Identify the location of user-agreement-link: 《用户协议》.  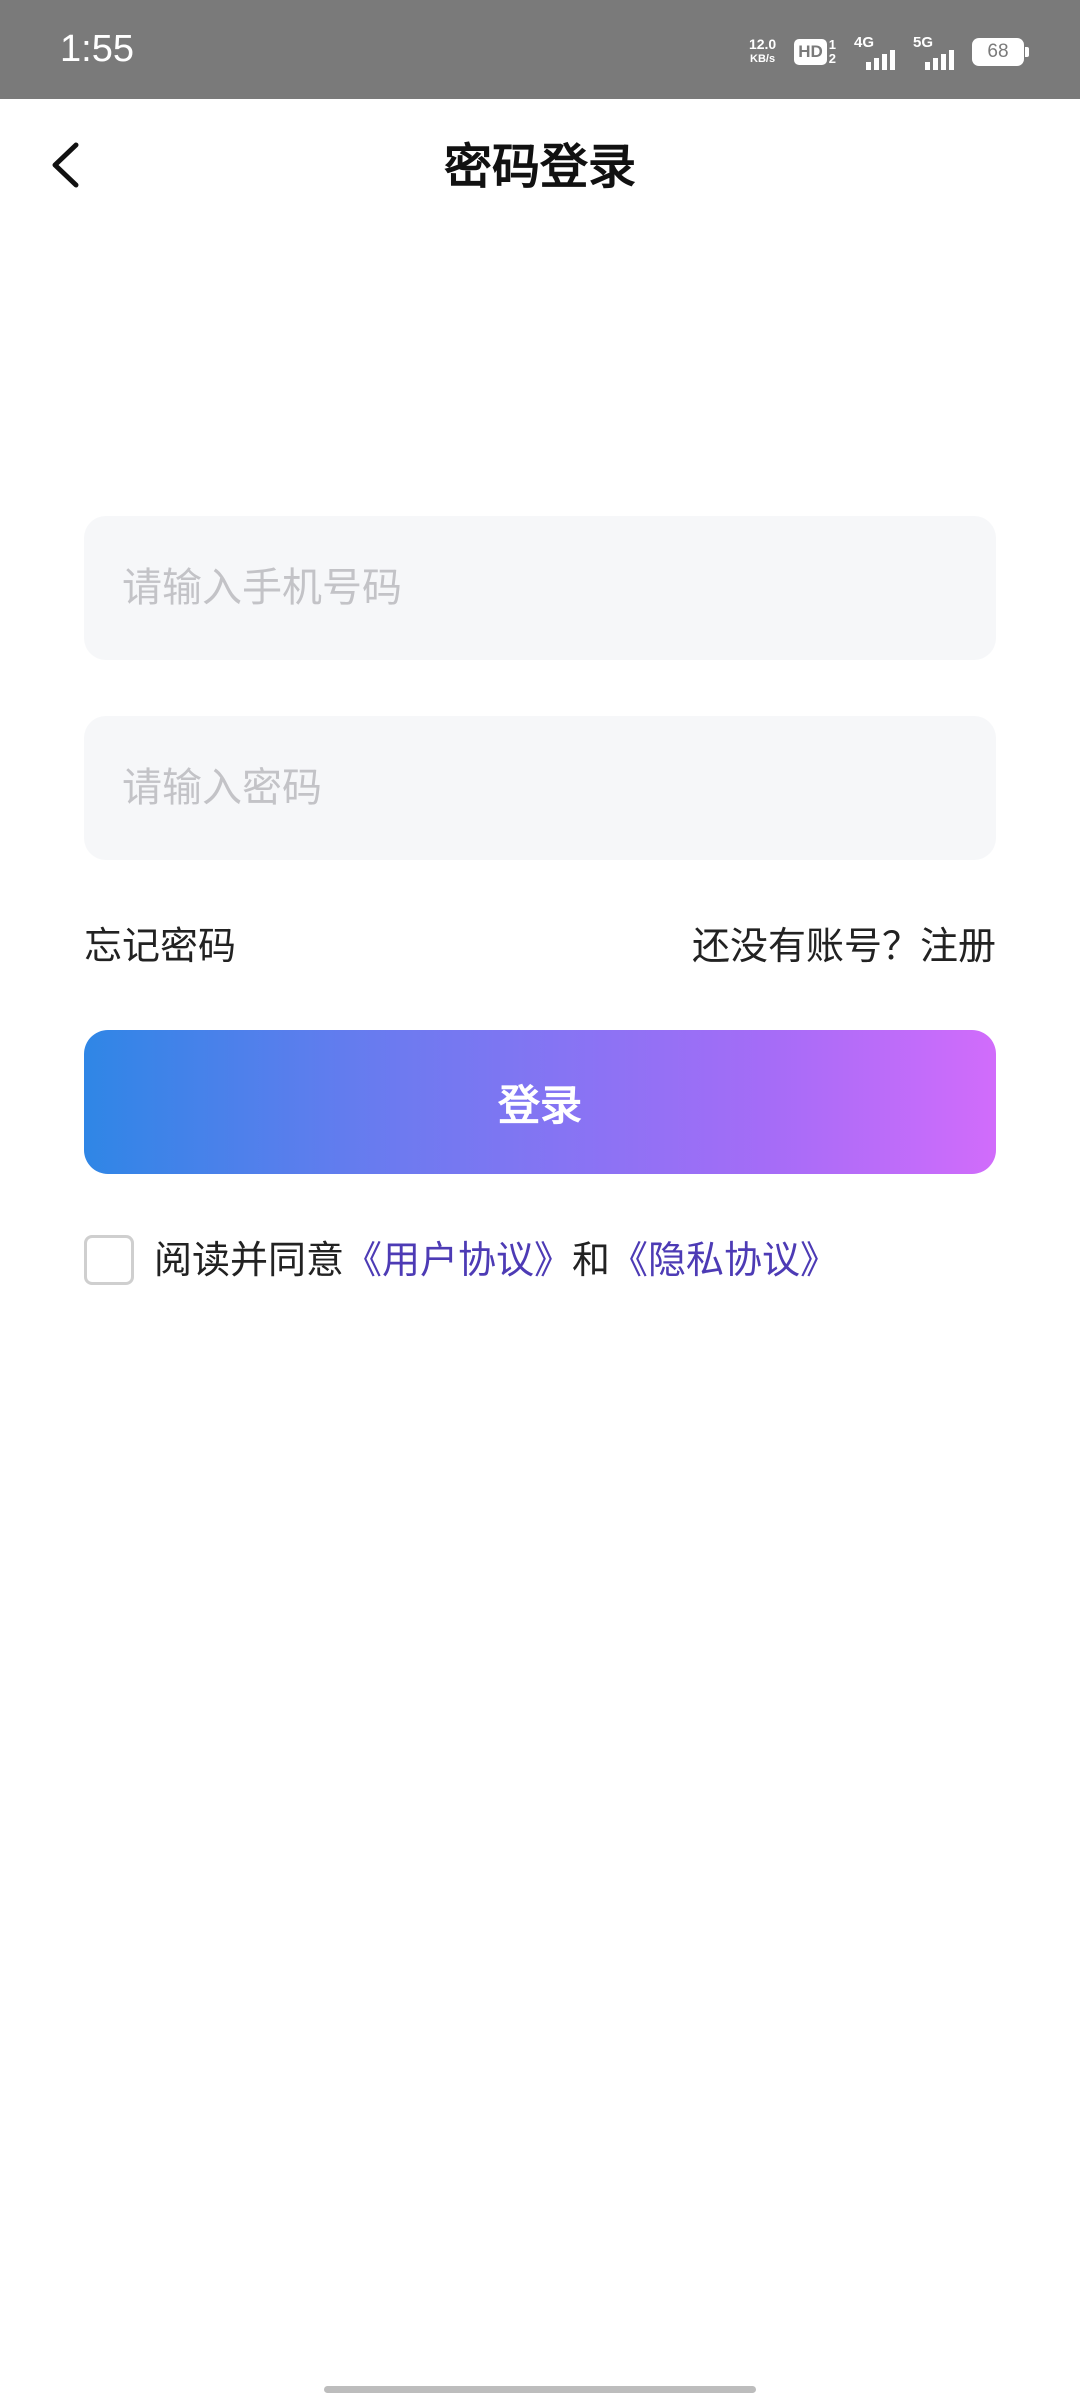
(458, 1260).